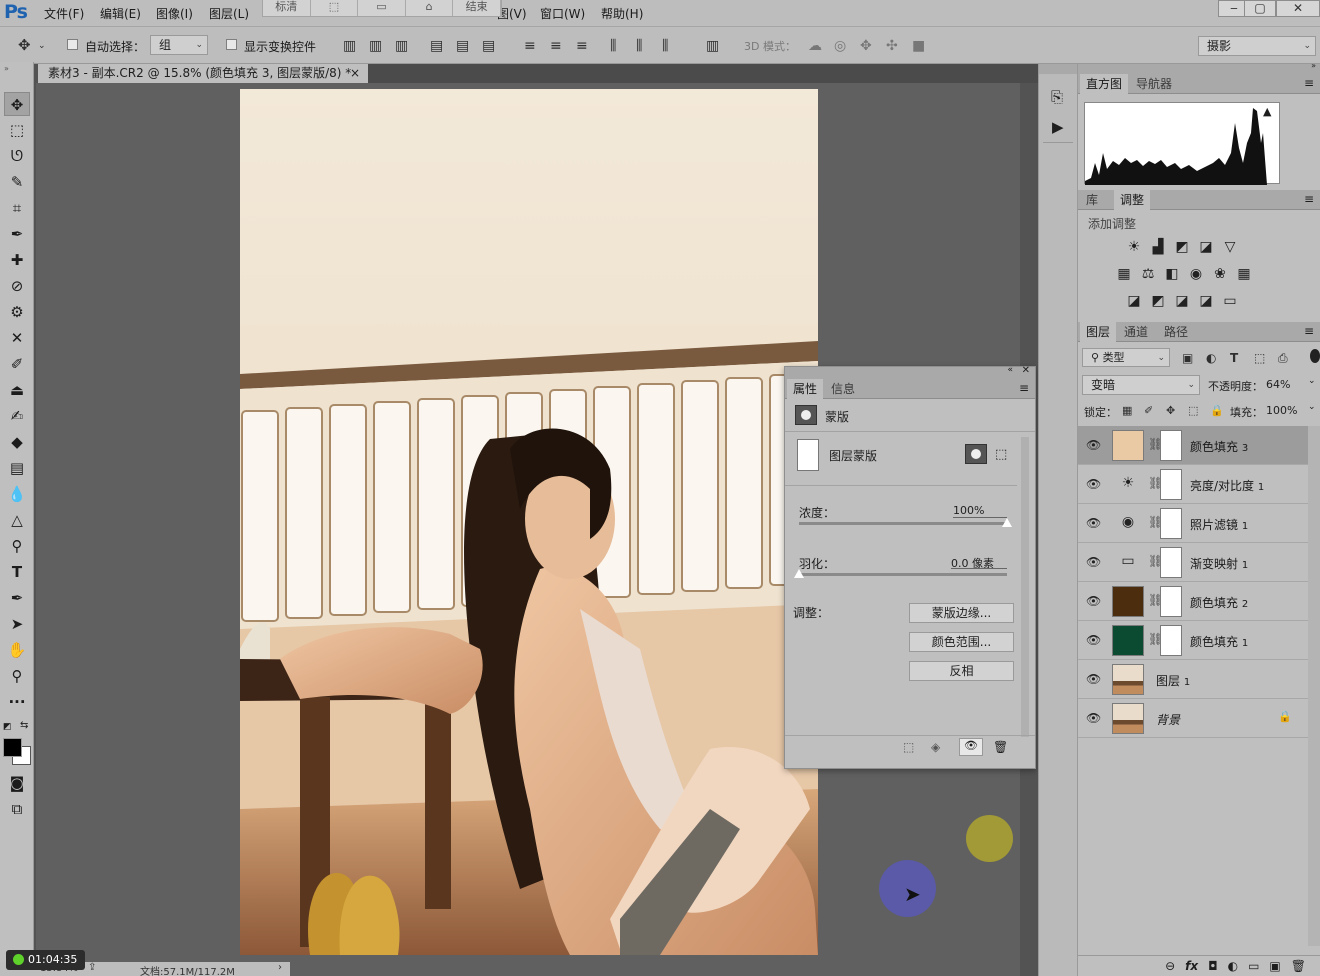  Describe the element at coordinates (17, 416) in the screenshot. I see `history-brush-tool-icon: ✍` at that location.